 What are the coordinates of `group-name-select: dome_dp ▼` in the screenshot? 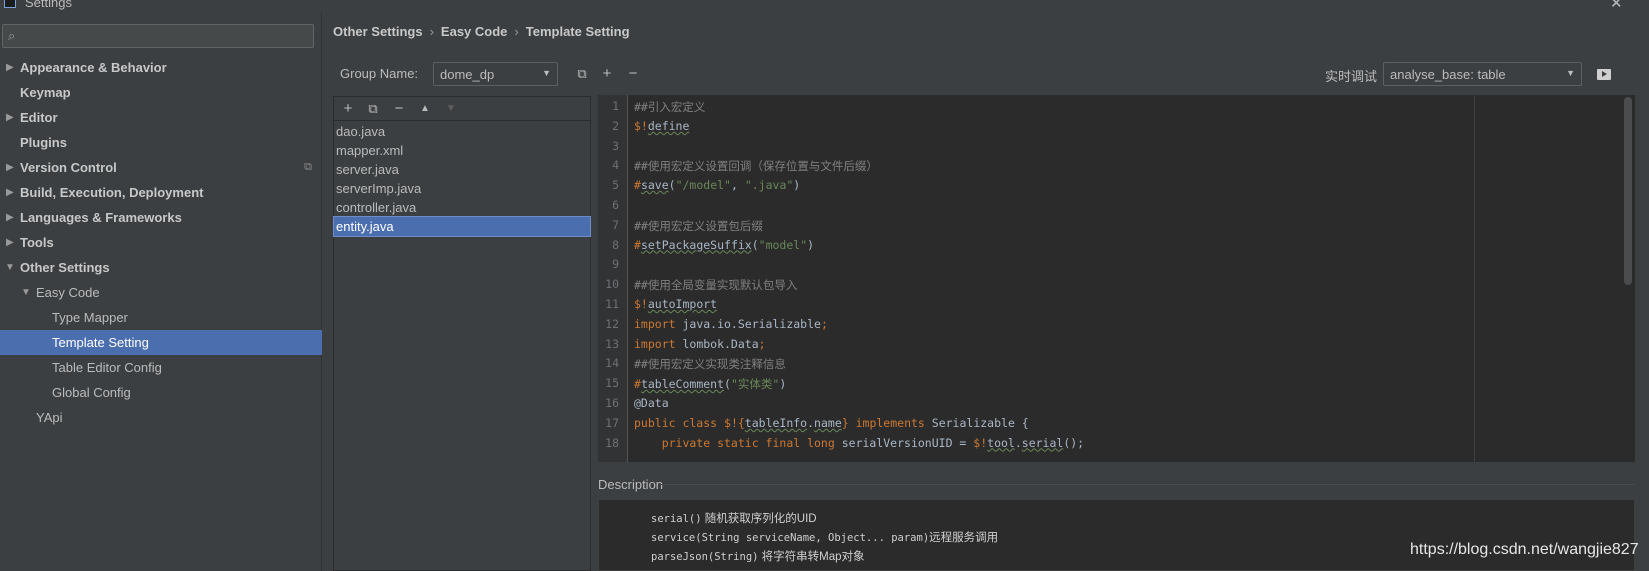 It's located at (495, 74).